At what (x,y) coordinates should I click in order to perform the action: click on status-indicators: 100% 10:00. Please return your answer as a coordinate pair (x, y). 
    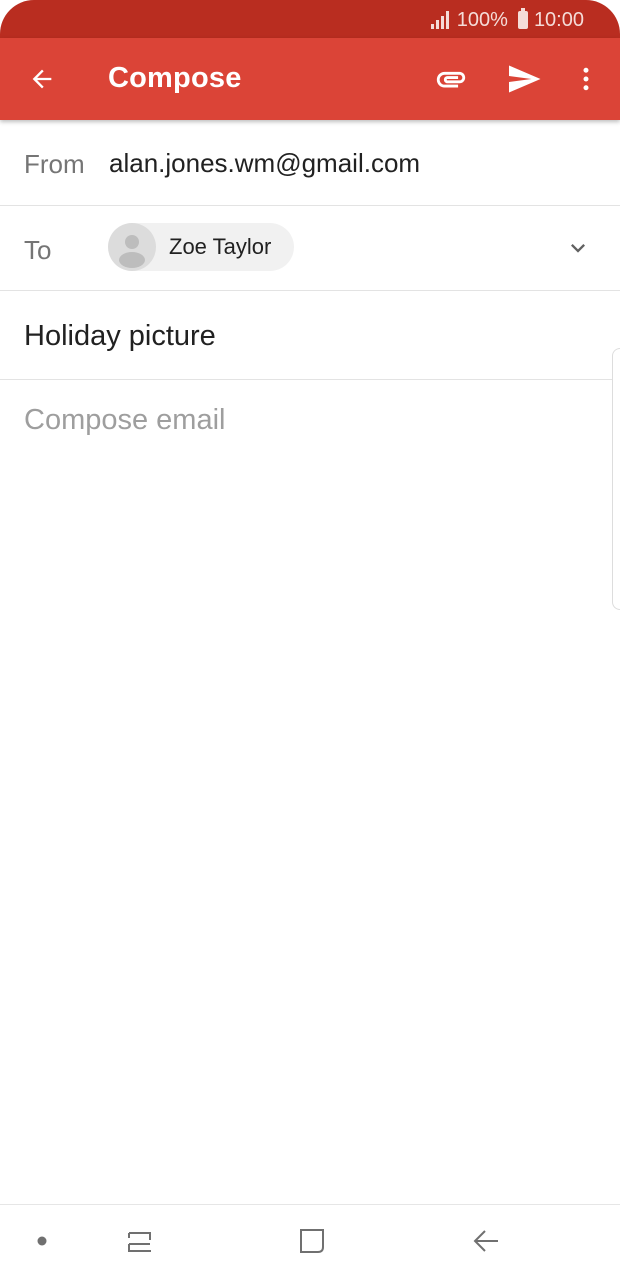
    Looking at the image, I should click on (507, 20).